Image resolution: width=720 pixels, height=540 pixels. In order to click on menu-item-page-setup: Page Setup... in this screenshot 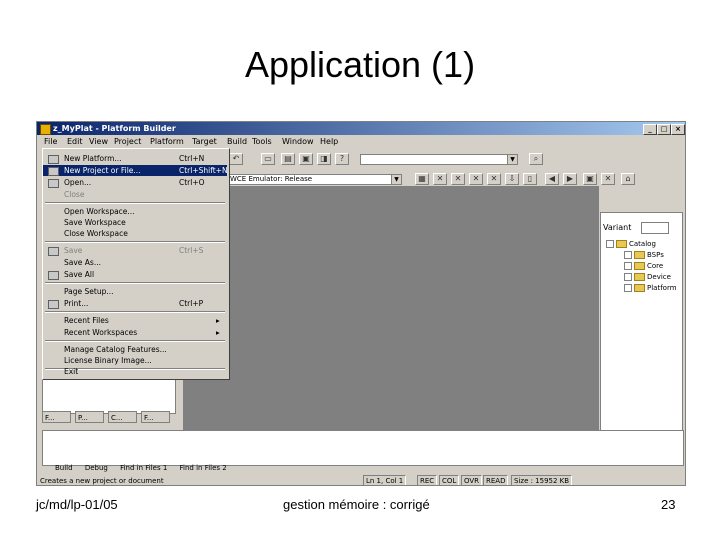, I will do `click(135, 291)`.